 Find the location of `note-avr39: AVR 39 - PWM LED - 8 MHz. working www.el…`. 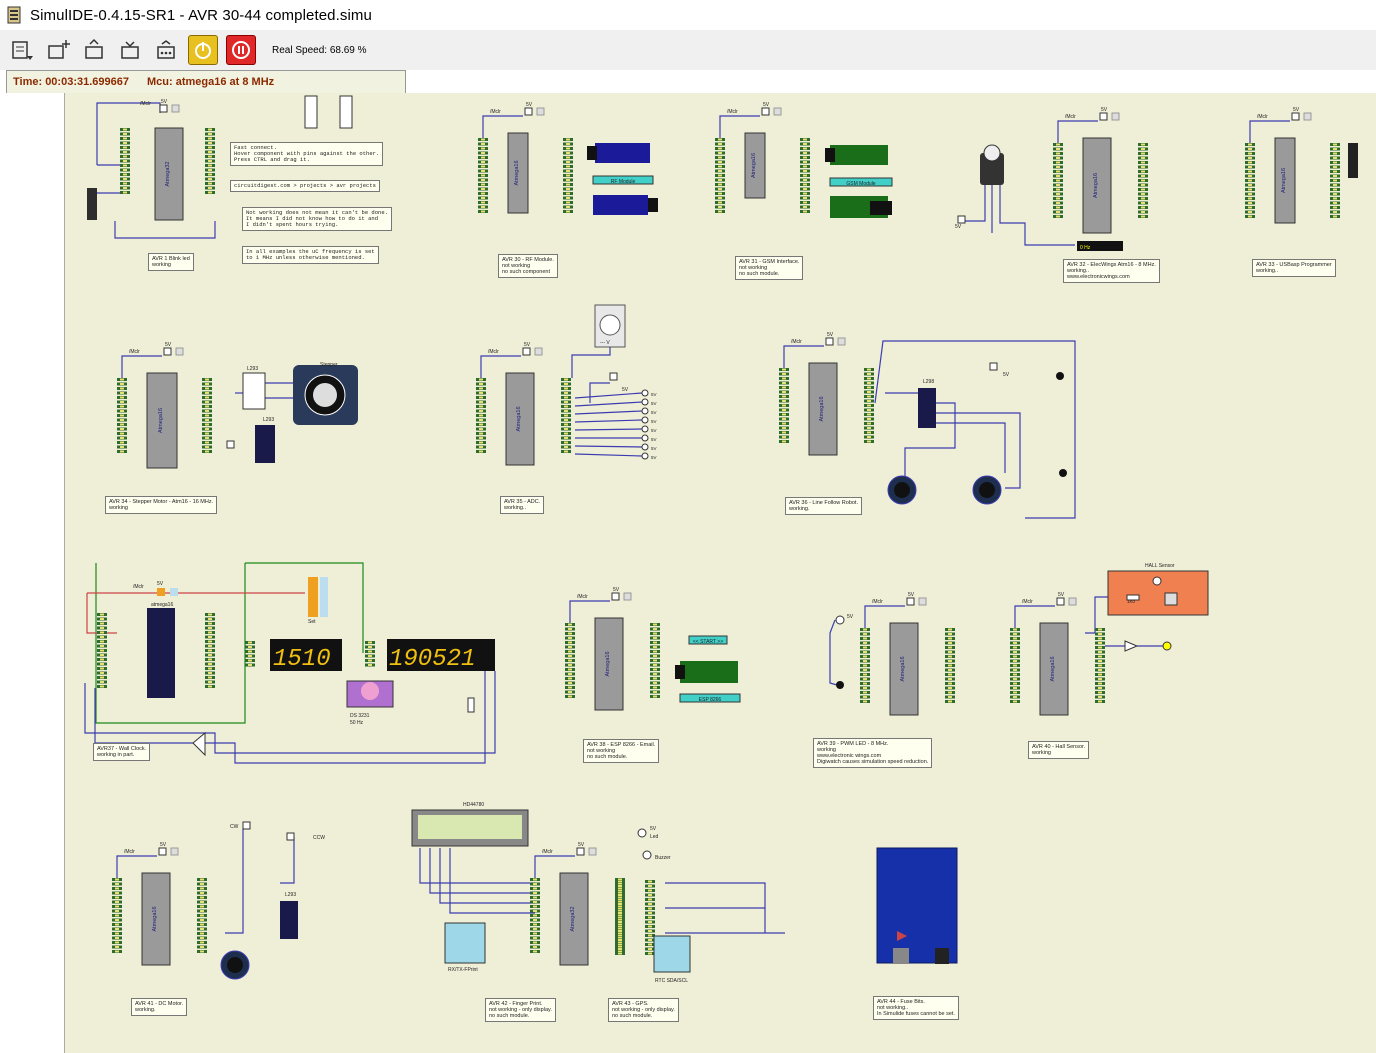

note-avr39: AVR 39 - PWM LED - 8 MHz. working www.el… is located at coordinates (873, 753).